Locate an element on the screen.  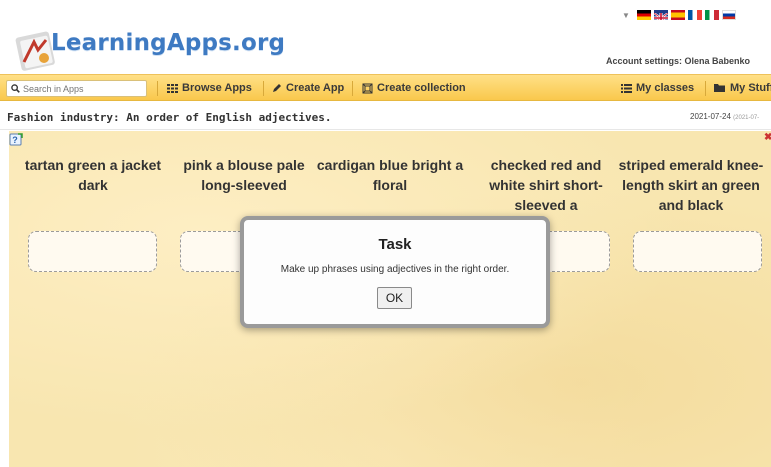
pencil-icon is located at coordinates (277, 88).